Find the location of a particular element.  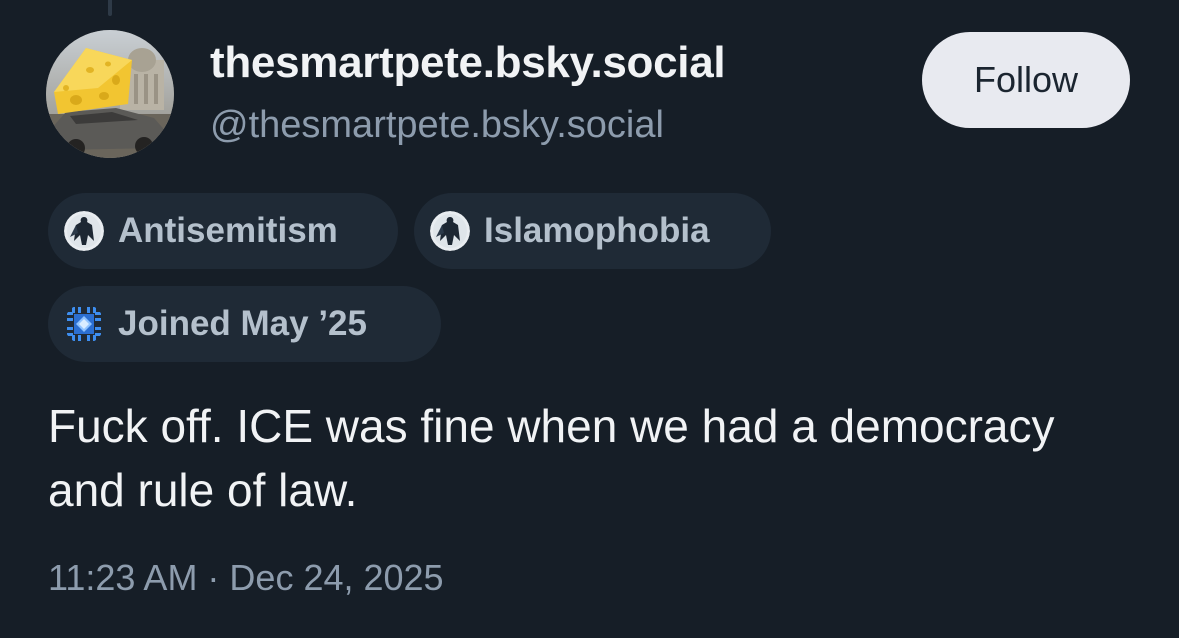

label-pill-islamophobia: Islamophobia is located at coordinates (592, 231).